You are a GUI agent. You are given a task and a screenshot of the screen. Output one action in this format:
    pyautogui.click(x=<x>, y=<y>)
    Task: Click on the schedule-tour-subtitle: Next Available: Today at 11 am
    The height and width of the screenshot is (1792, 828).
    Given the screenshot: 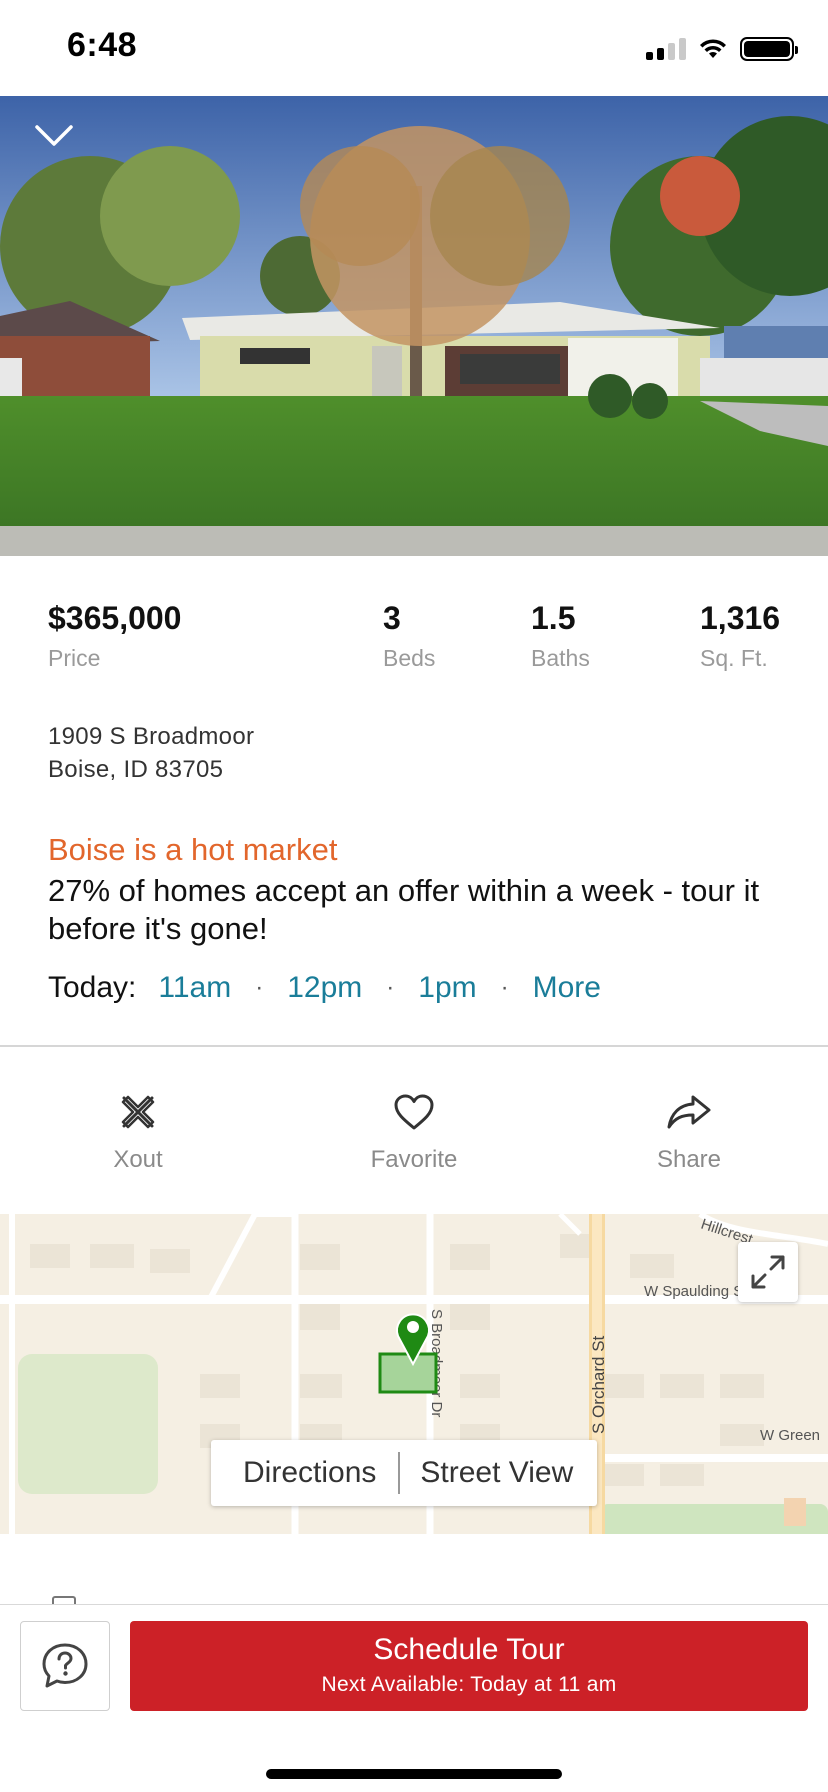 What is the action you would take?
    pyautogui.click(x=469, y=1684)
    